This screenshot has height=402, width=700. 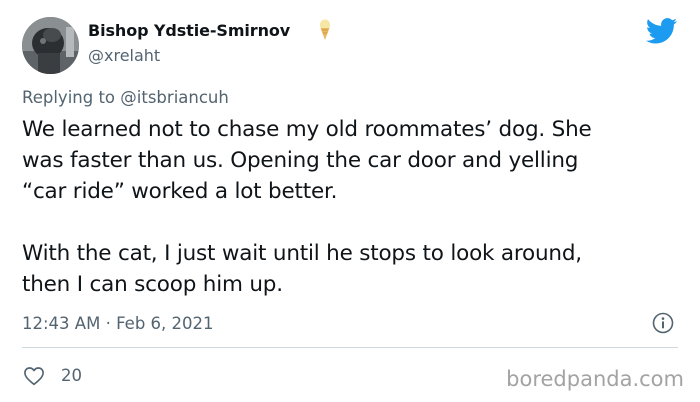 I want to click on author-name: Bishop Ydstie-Smirnov, so click(x=189, y=30).